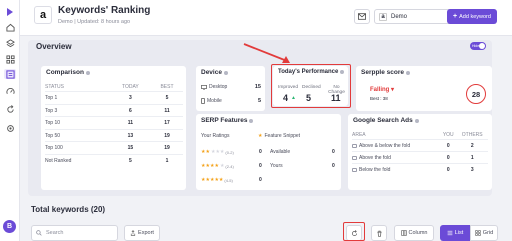 The width and height of the screenshot is (512, 241). I want to click on list-view-button: List, so click(455, 233).